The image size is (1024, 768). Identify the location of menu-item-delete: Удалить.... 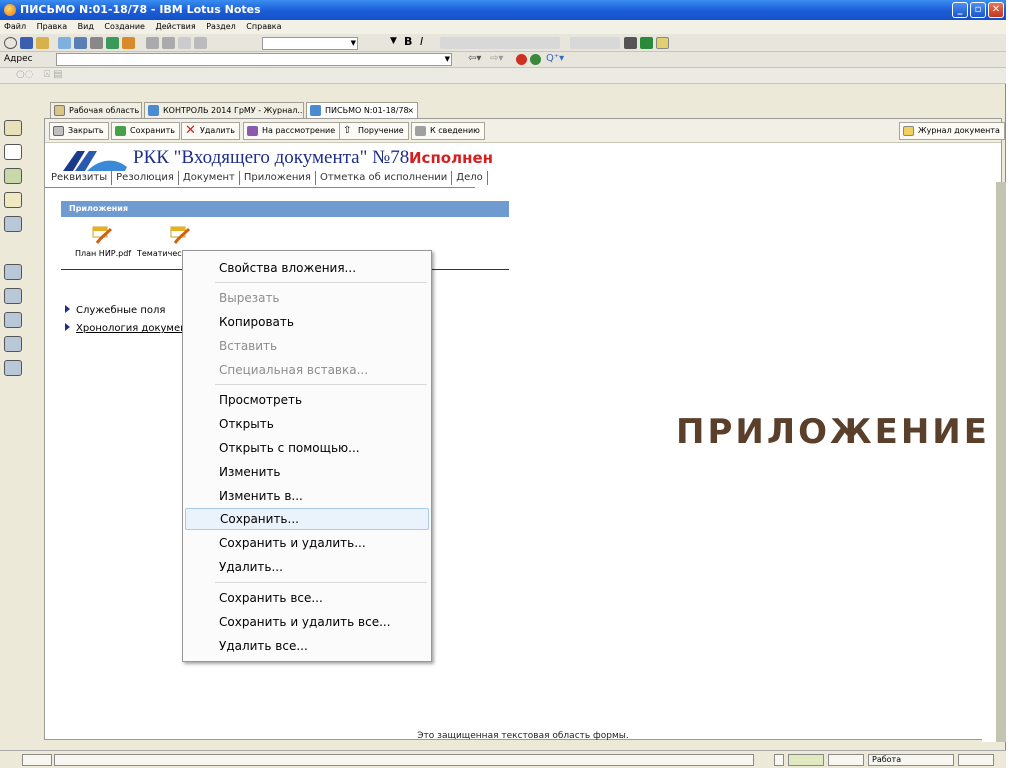
(307, 567).